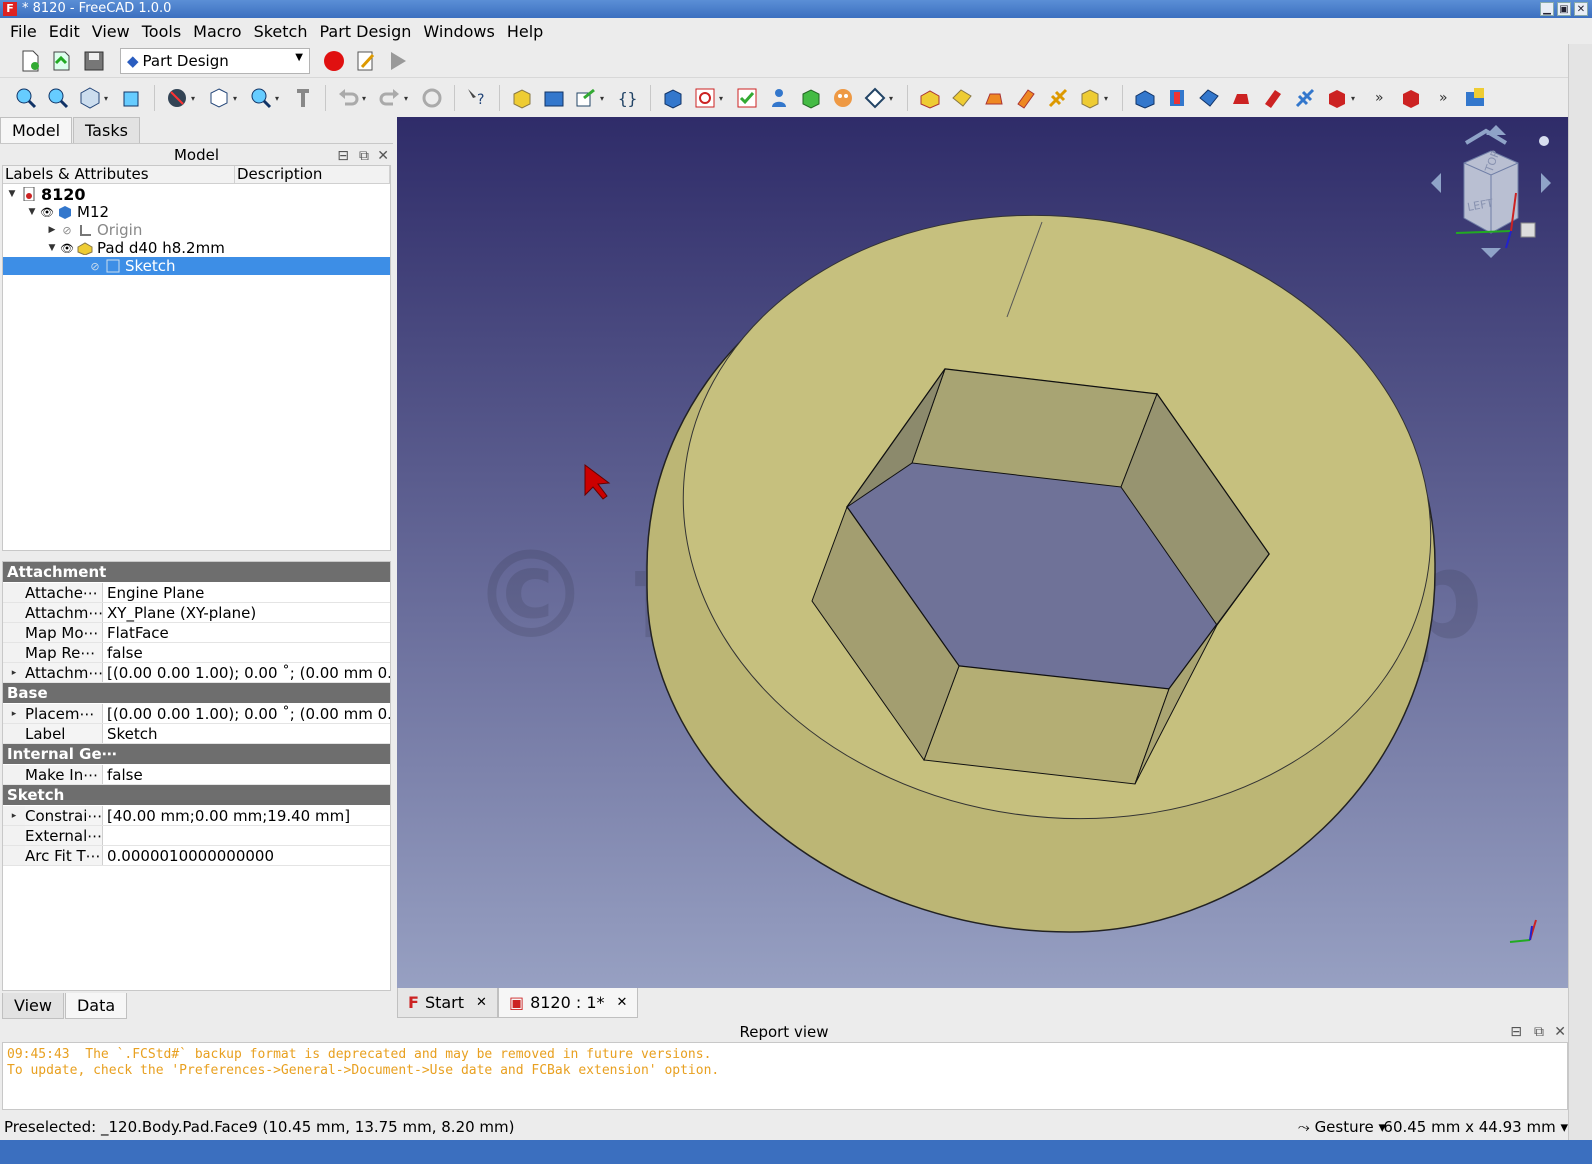 The height and width of the screenshot is (1164, 1592). Describe the element at coordinates (52, 230) in the screenshot. I see `expand-arrow-icon: ▶` at that location.